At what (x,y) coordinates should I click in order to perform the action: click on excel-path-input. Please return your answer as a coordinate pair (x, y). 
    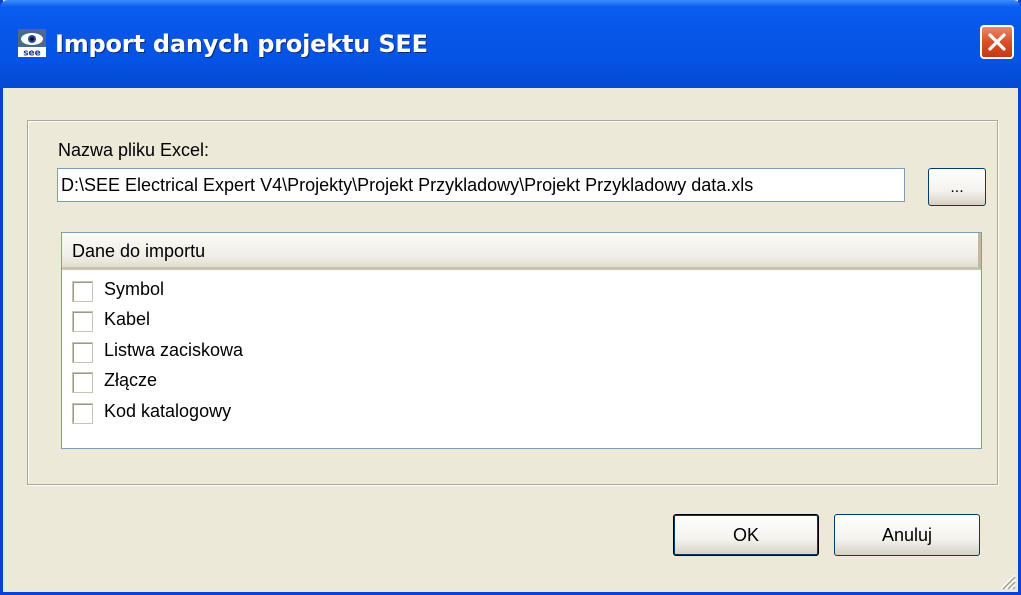
    Looking at the image, I should click on (481, 185).